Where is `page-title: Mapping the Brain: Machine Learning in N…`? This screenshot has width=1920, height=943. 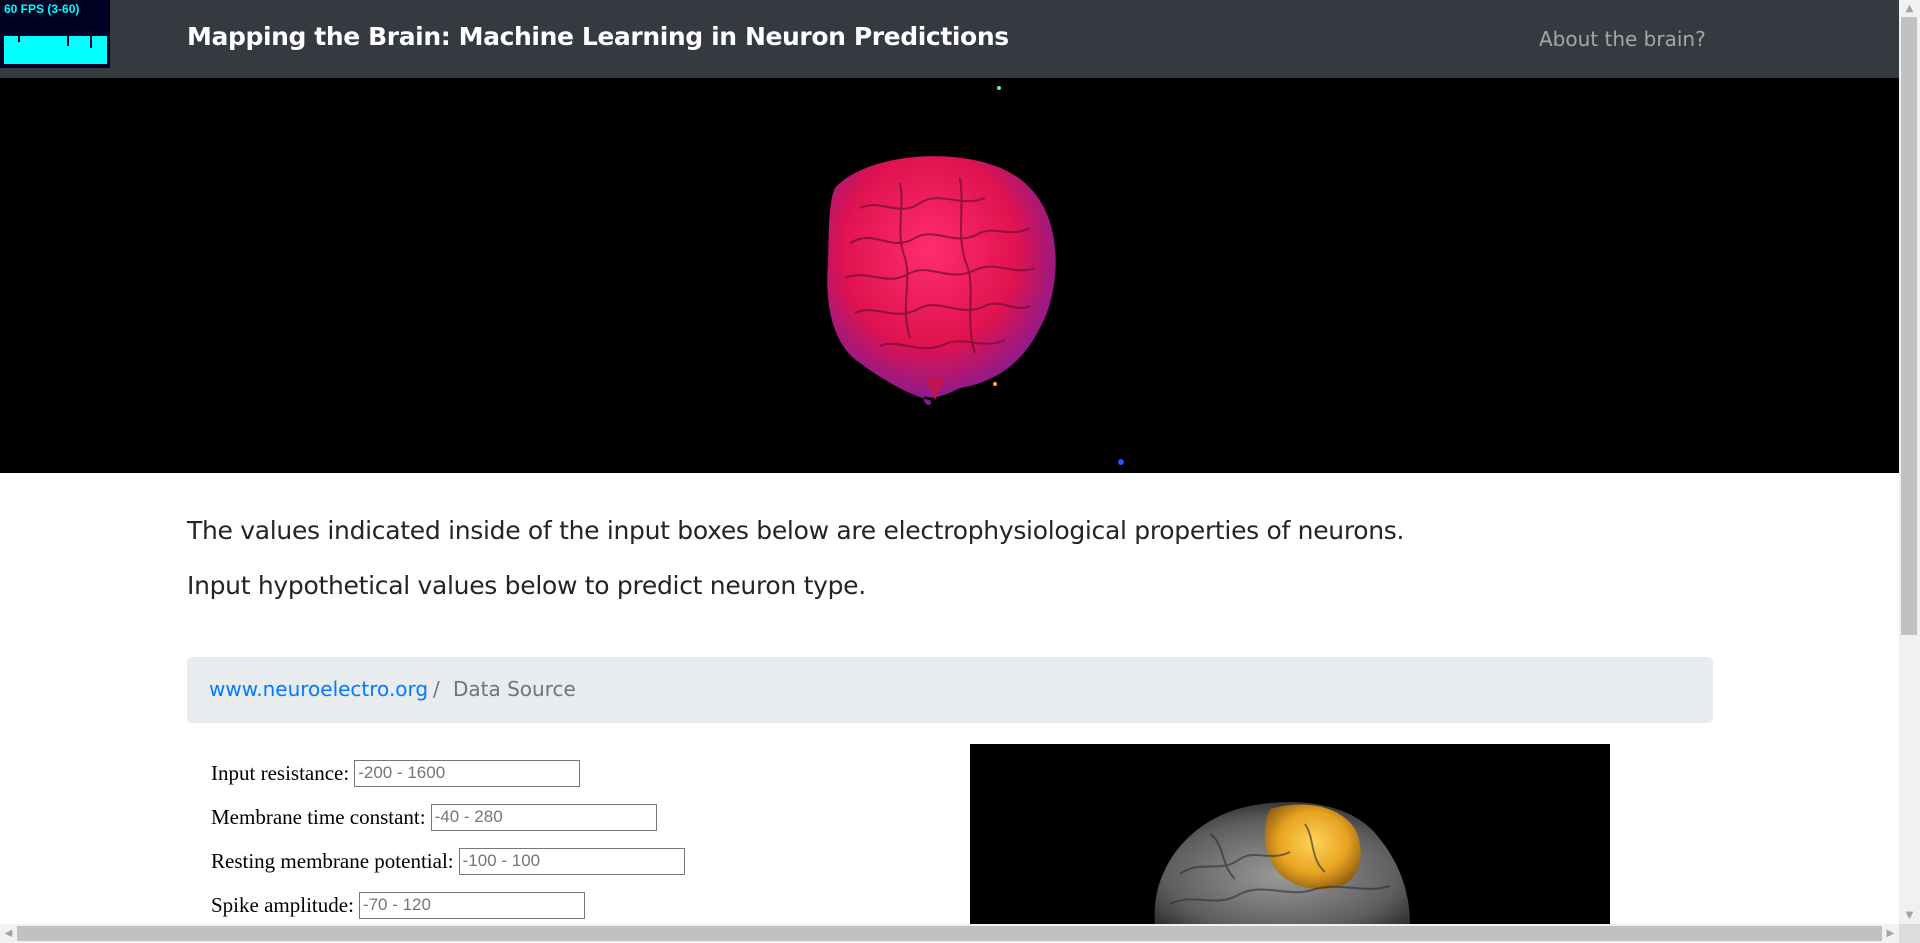 page-title: Mapping the Brain: Machine Learning in N… is located at coordinates (598, 36).